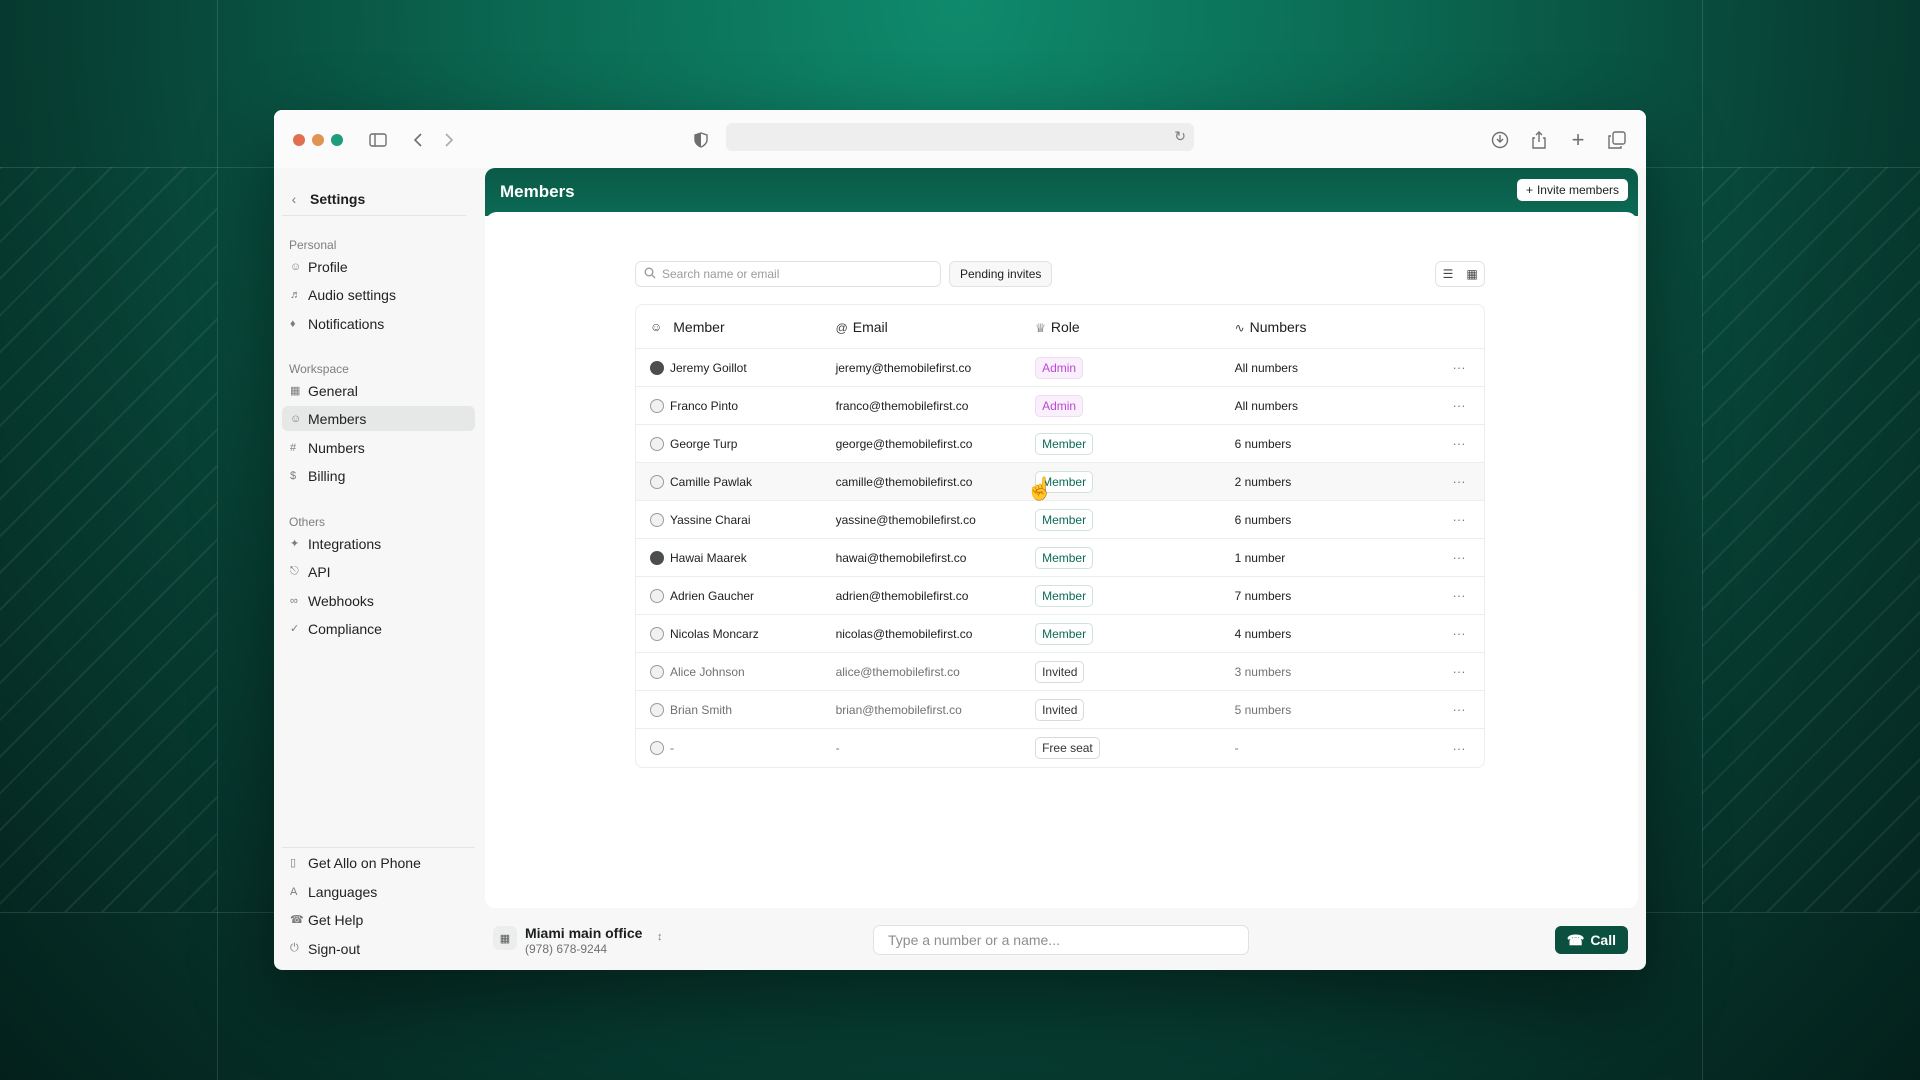  What do you see at coordinates (1266, 367) in the screenshot?
I see `member-numbers: All numbers` at bounding box center [1266, 367].